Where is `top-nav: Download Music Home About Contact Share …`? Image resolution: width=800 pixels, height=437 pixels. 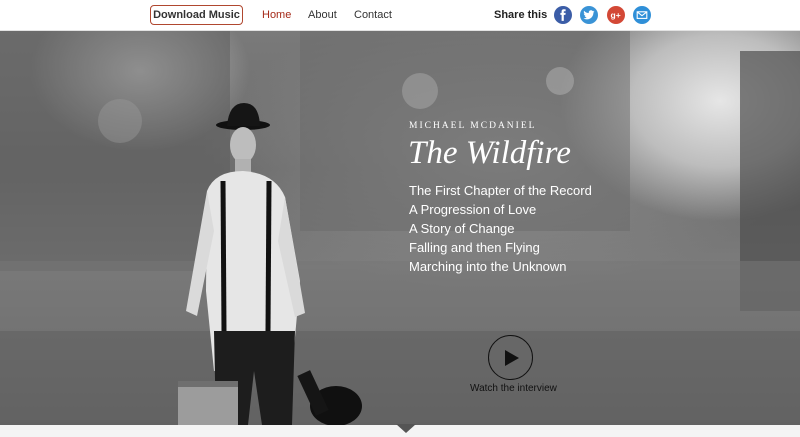
top-nav: Download Music Home About Contact Share … is located at coordinates (400, 15).